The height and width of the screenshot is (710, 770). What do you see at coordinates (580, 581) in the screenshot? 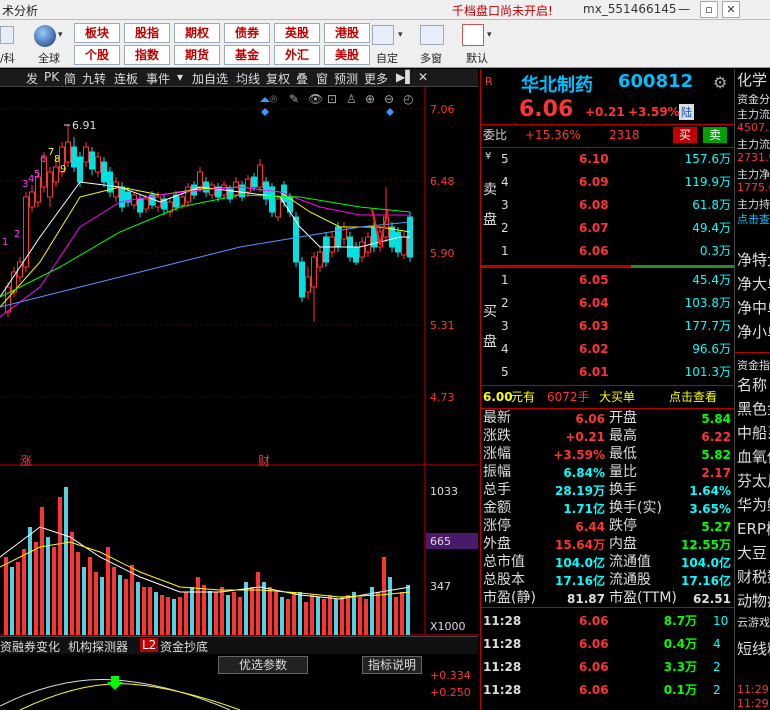
I see `stat-value: 17.16亿` at bounding box center [580, 581].